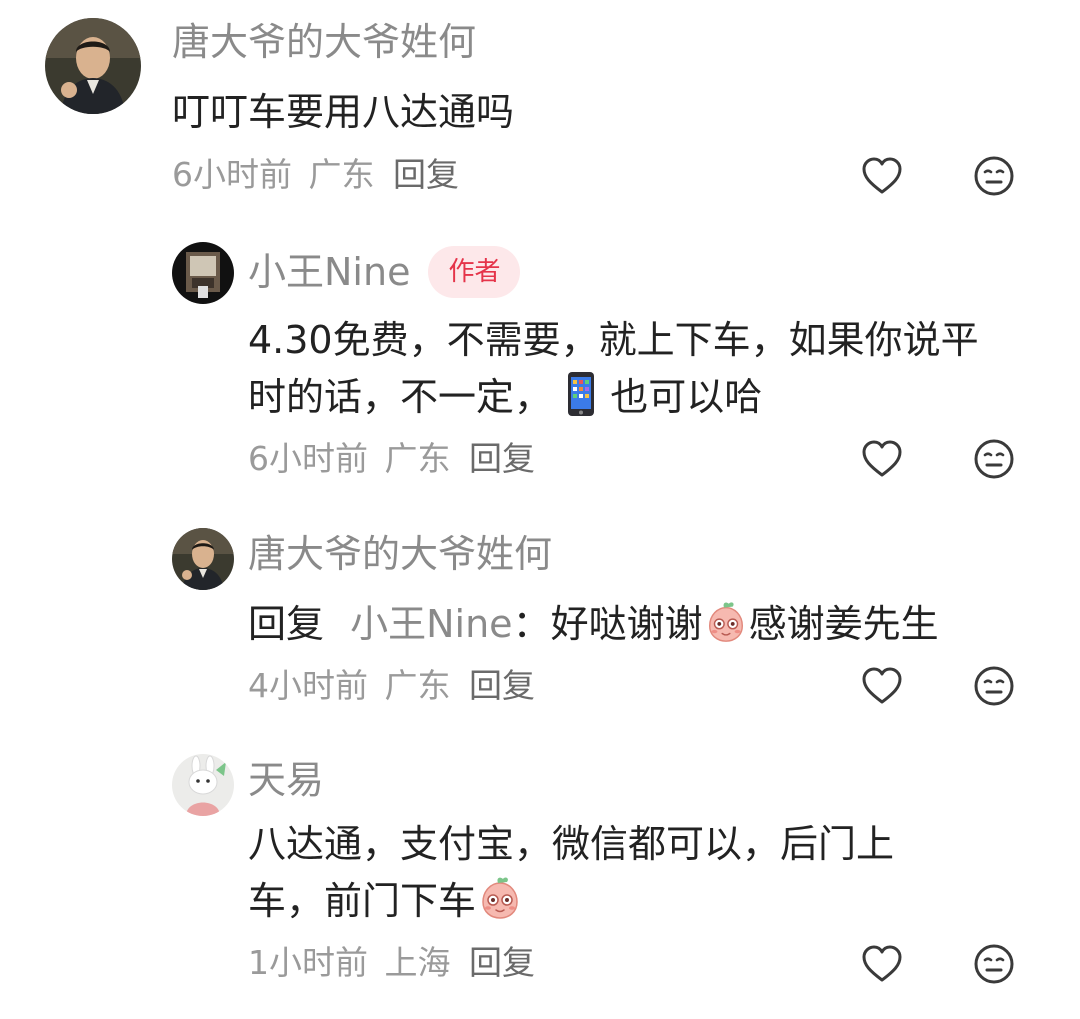 The height and width of the screenshot is (1019, 1080). What do you see at coordinates (343, 112) in the screenshot?
I see `comment-text: 叮叮车要用八达通吗` at bounding box center [343, 112].